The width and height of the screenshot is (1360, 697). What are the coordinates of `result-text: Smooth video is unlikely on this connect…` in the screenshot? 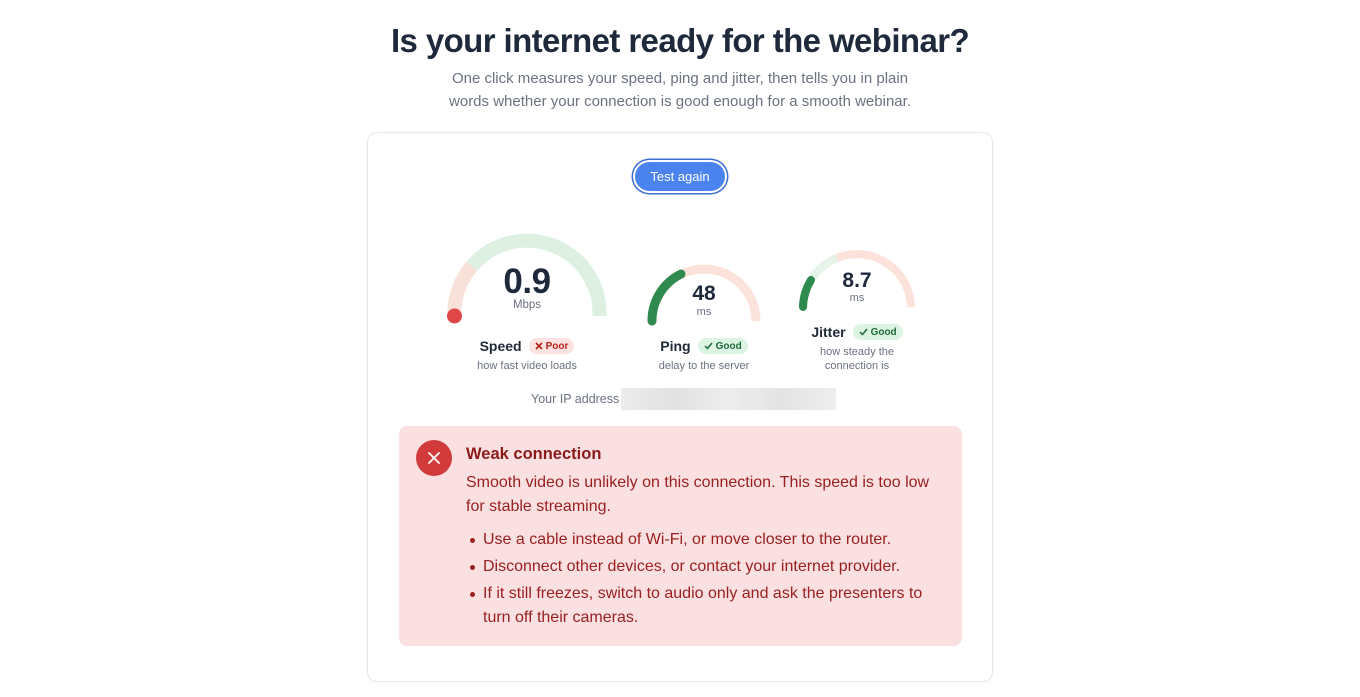 It's located at (698, 494).